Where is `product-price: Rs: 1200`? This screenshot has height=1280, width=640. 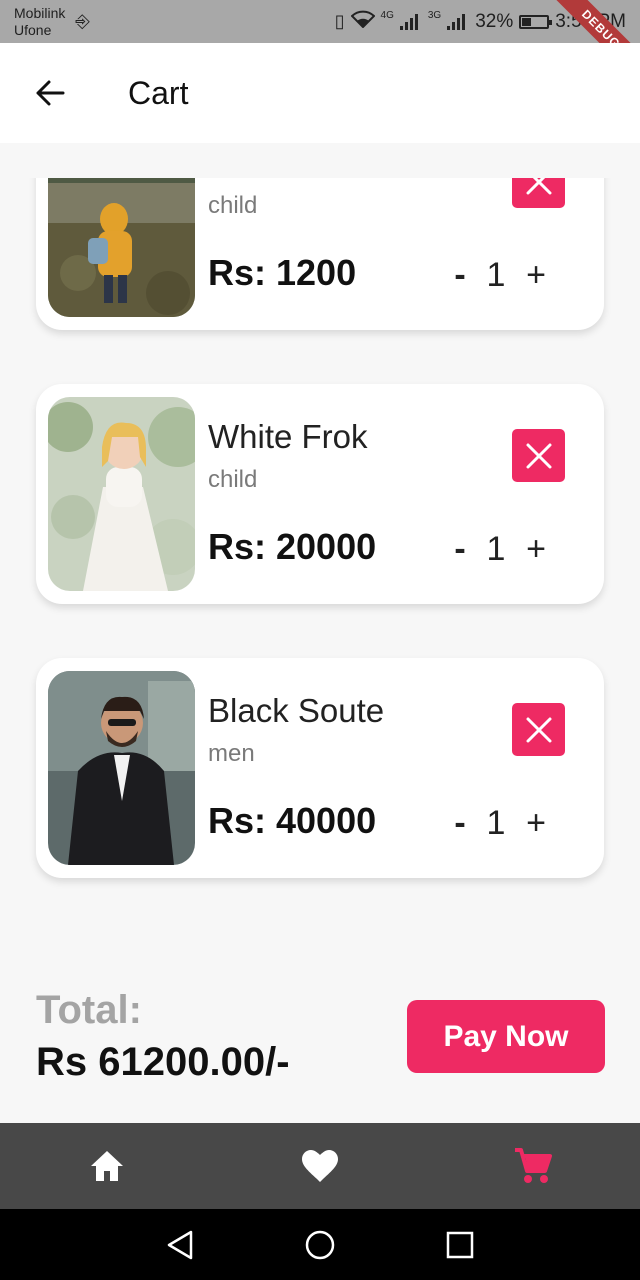
product-price: Rs: 1200 is located at coordinates (282, 272).